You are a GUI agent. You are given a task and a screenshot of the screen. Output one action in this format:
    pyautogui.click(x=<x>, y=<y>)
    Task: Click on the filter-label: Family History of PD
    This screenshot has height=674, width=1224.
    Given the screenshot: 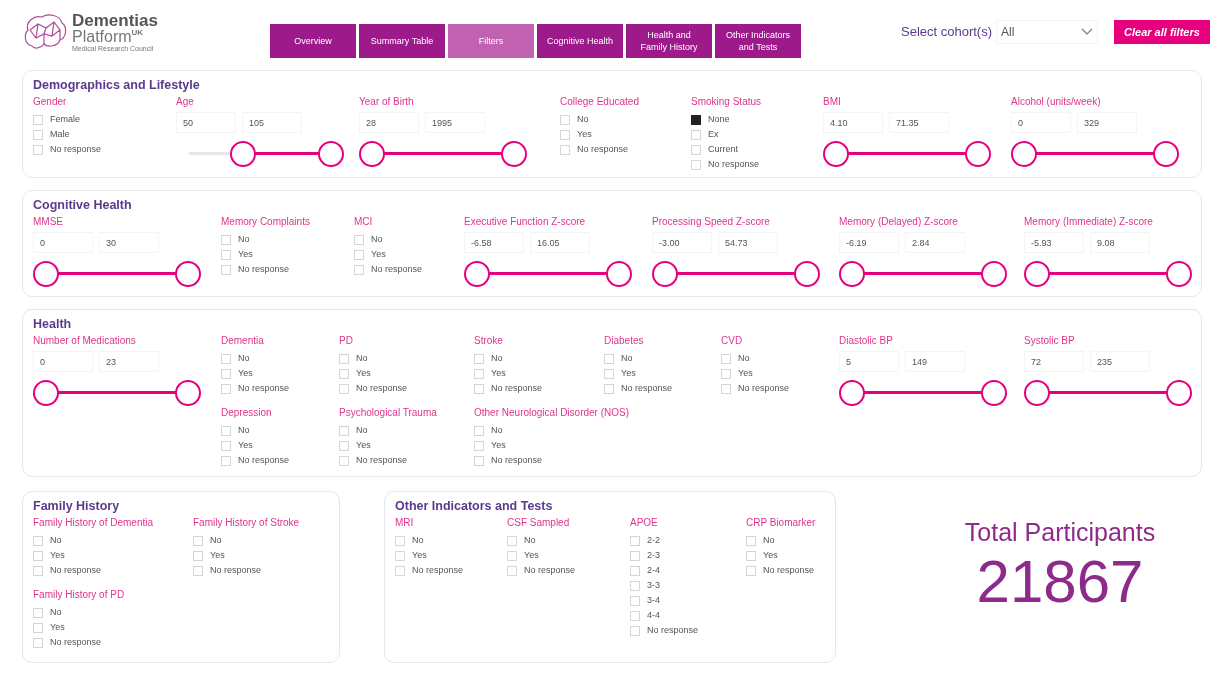 What is the action you would take?
    pyautogui.click(x=79, y=595)
    